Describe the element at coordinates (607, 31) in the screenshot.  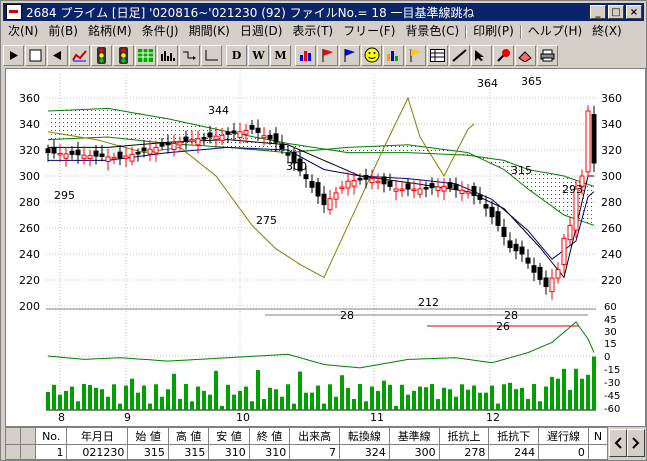
I see `menu-exit: 終(X)` at that location.